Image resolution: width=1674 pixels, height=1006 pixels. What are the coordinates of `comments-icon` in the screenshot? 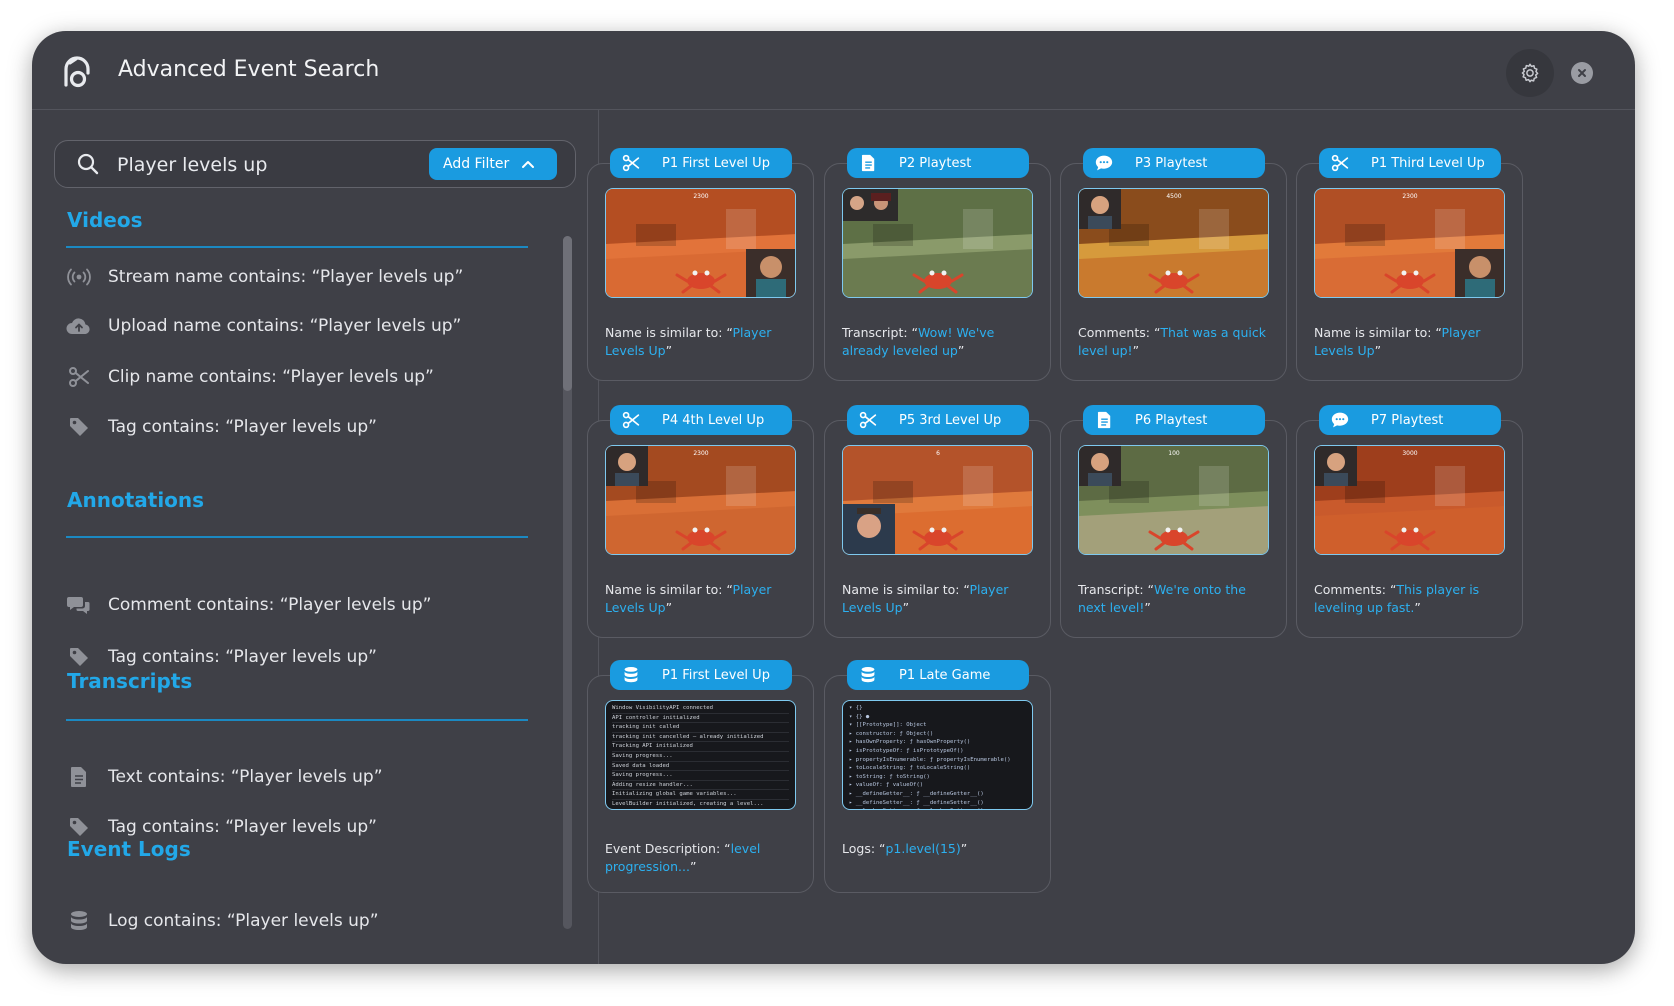 It's located at (79, 605).